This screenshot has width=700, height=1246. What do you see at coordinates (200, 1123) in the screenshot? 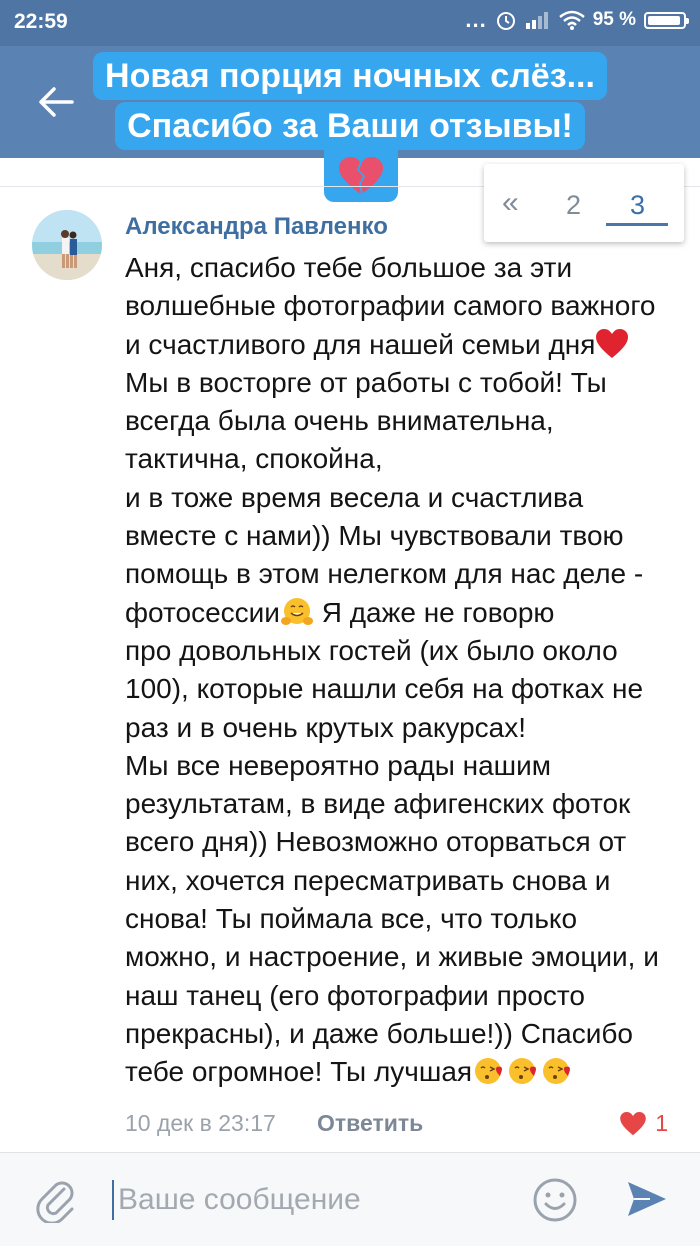
I see `comment-date: 10 дек в 23:17` at bounding box center [200, 1123].